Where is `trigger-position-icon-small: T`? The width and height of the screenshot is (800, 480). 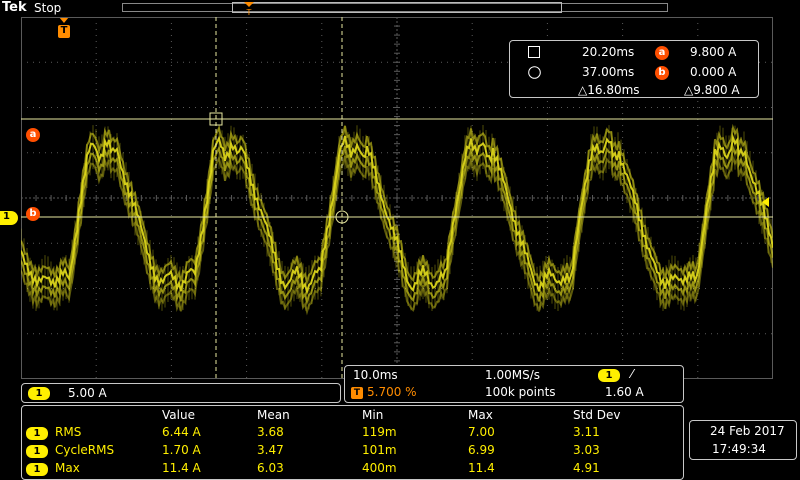 trigger-position-icon-small: T is located at coordinates (357, 393).